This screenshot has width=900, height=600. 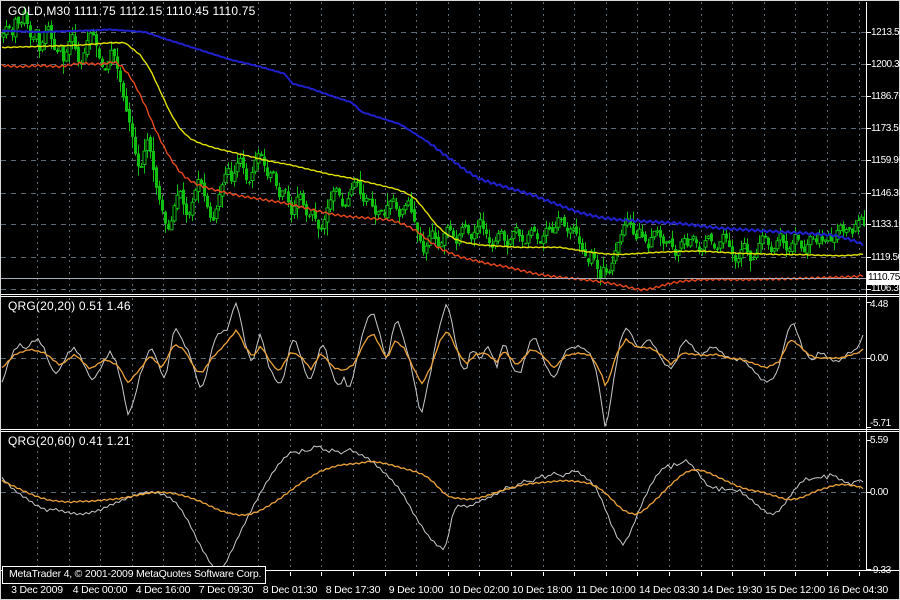 I want to click on time-axis, so click(x=433, y=586).